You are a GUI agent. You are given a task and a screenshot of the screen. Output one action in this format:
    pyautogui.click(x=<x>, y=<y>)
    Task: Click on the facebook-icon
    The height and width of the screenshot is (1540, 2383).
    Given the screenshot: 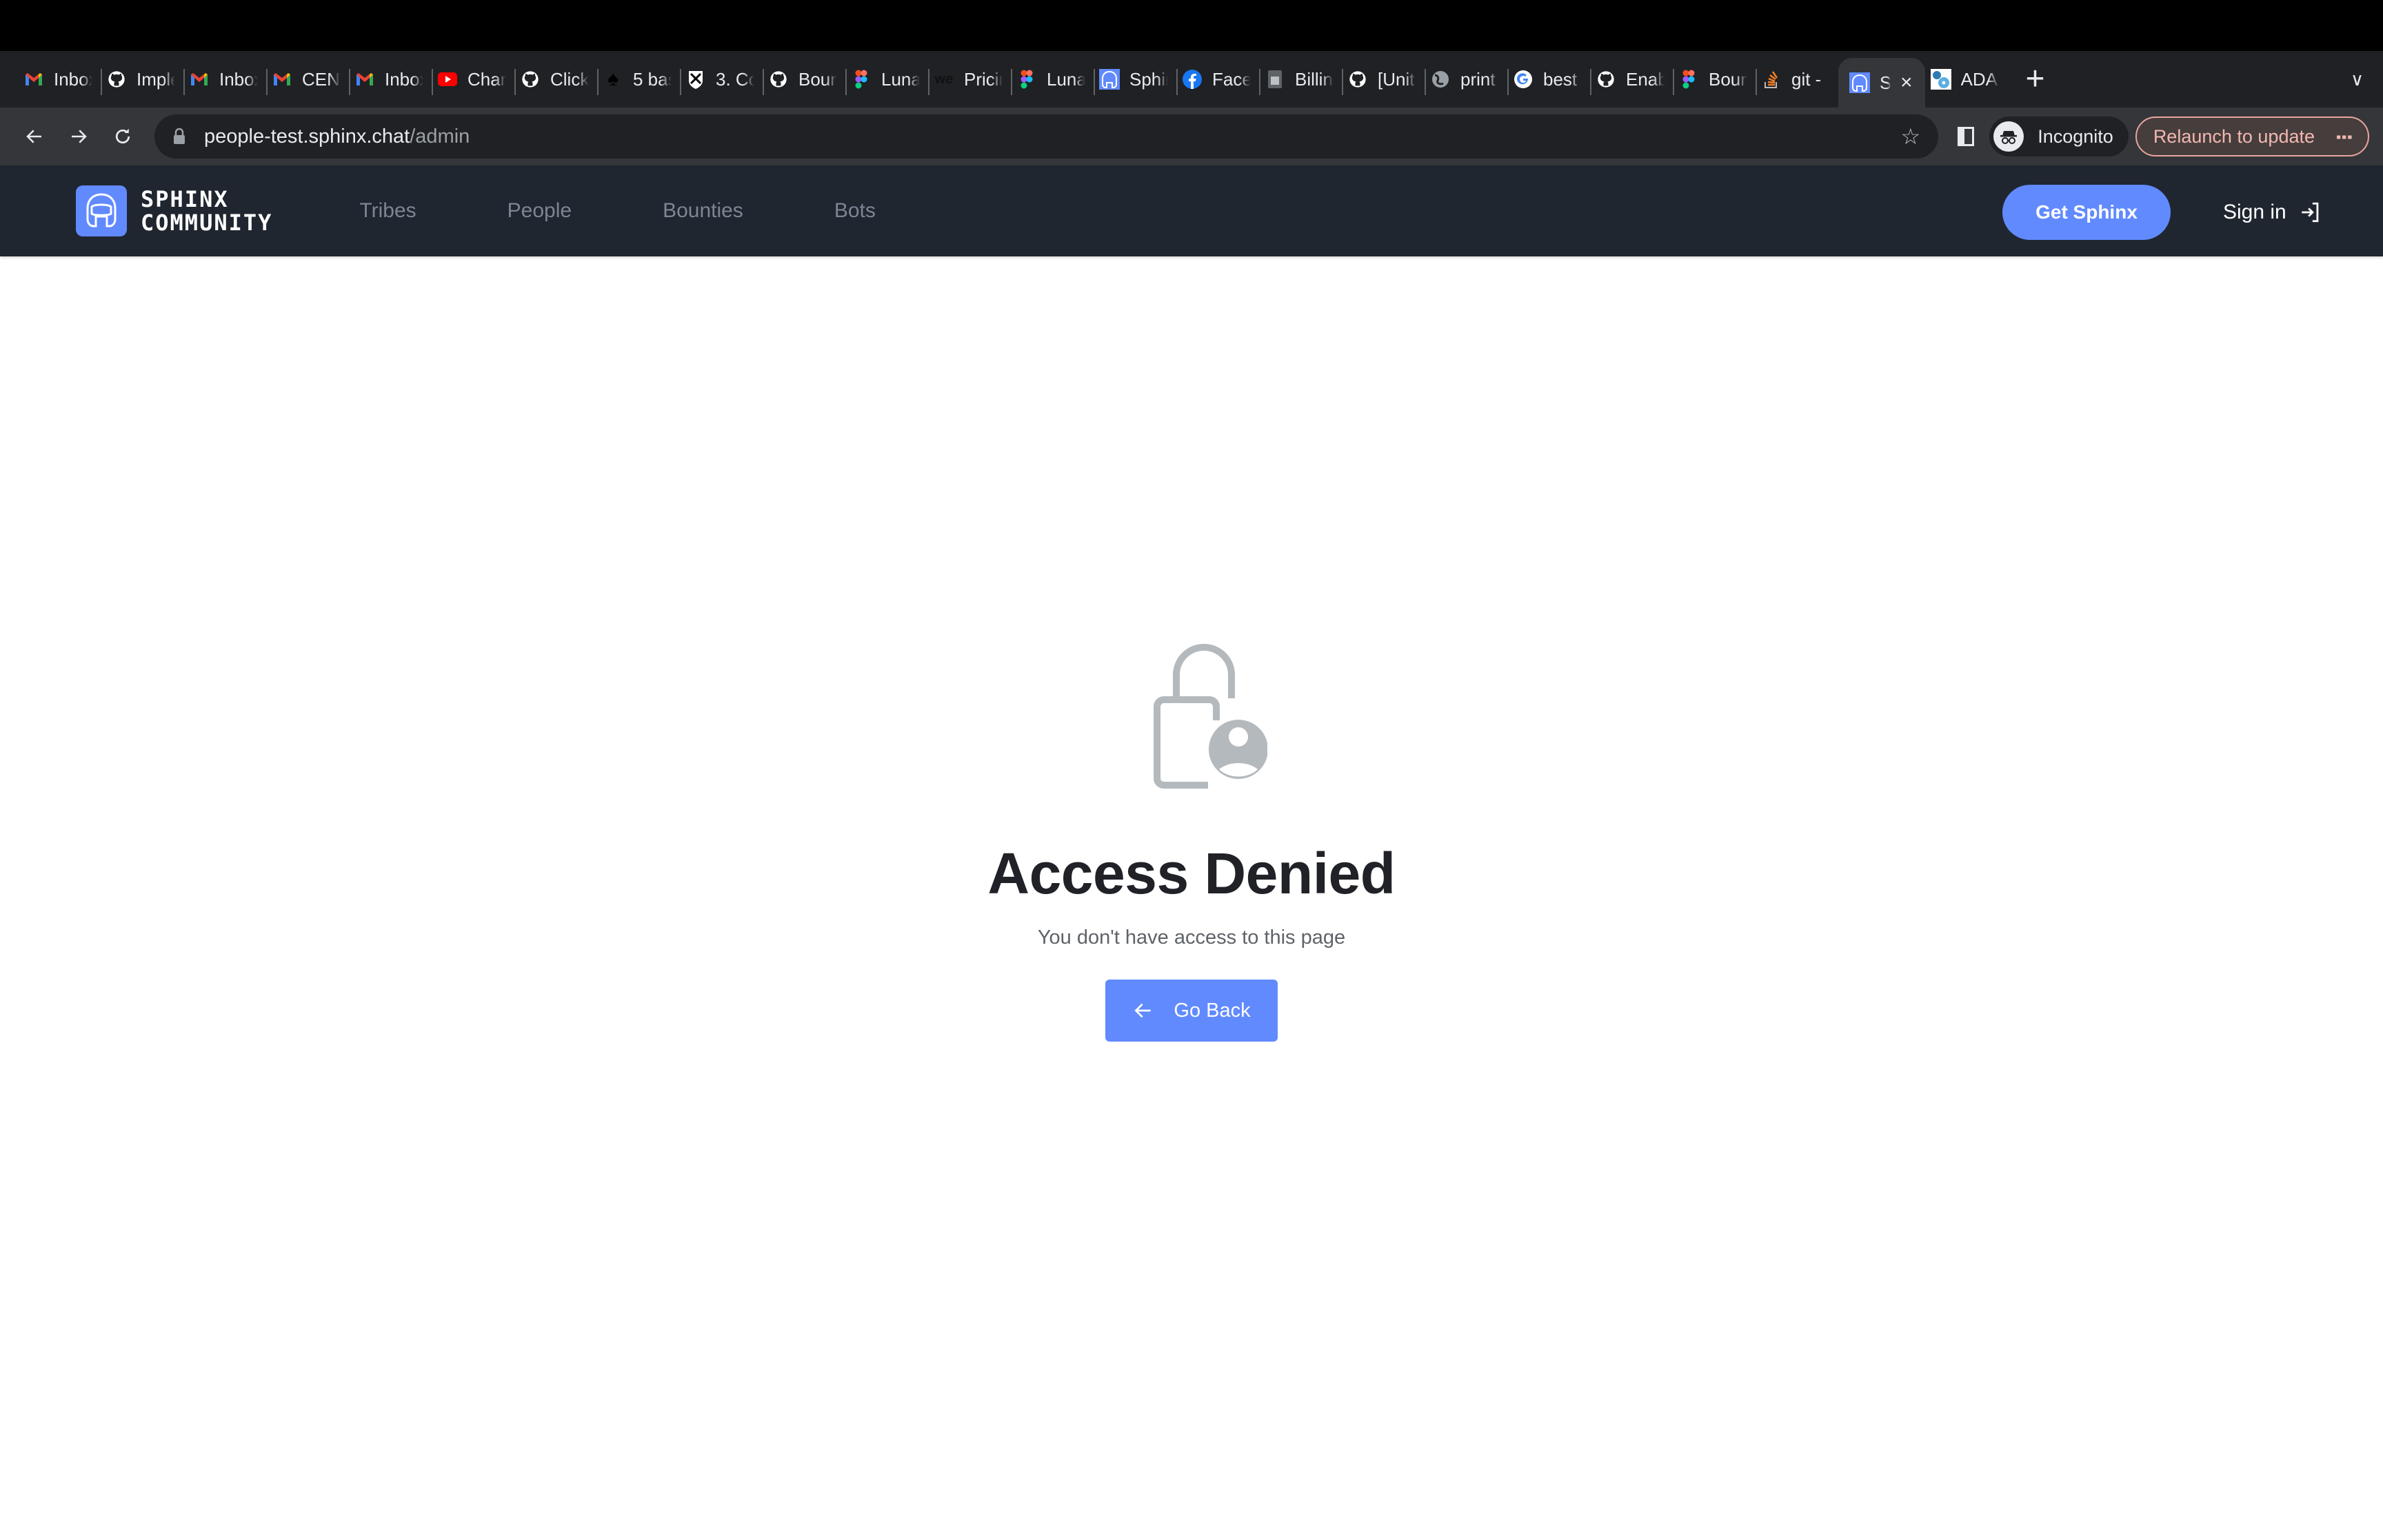 What is the action you would take?
    pyautogui.click(x=1192, y=80)
    